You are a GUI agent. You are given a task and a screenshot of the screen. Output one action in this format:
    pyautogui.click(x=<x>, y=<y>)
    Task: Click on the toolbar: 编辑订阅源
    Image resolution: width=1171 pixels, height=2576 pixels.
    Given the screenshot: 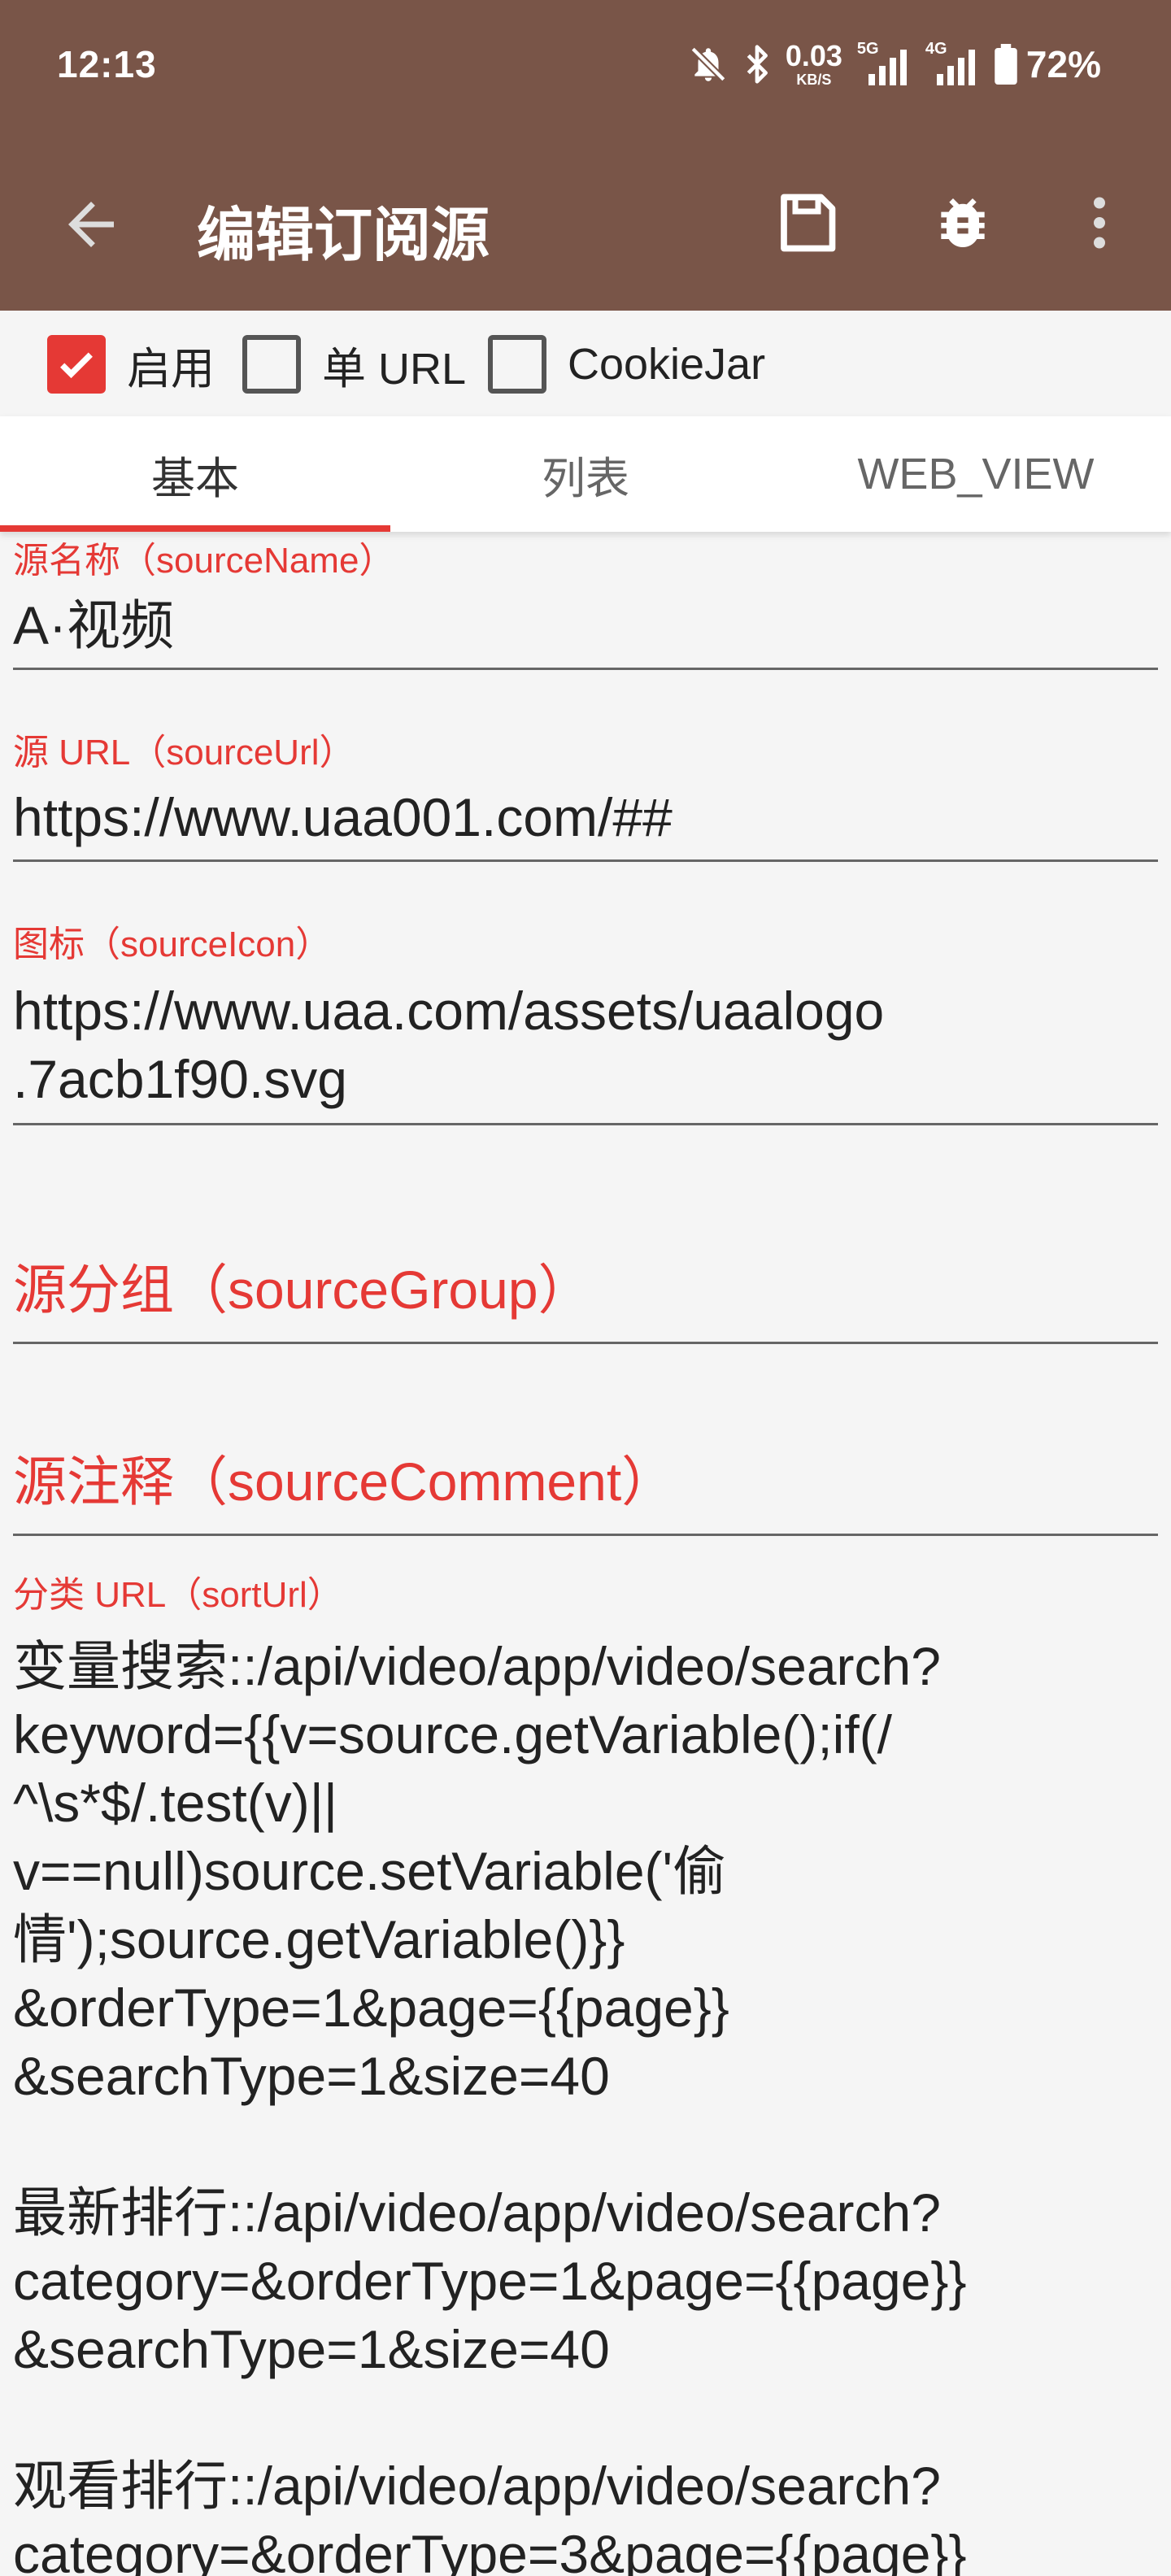 What is the action you would take?
    pyautogui.click(x=585, y=221)
    